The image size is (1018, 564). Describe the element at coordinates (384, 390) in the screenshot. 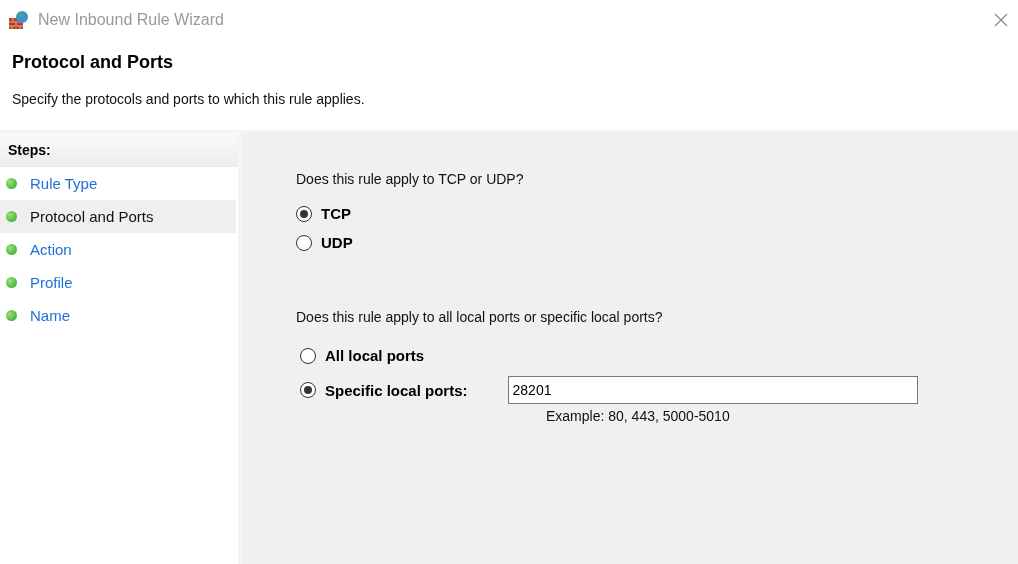

I see `radio-option: Specific local ports:` at that location.